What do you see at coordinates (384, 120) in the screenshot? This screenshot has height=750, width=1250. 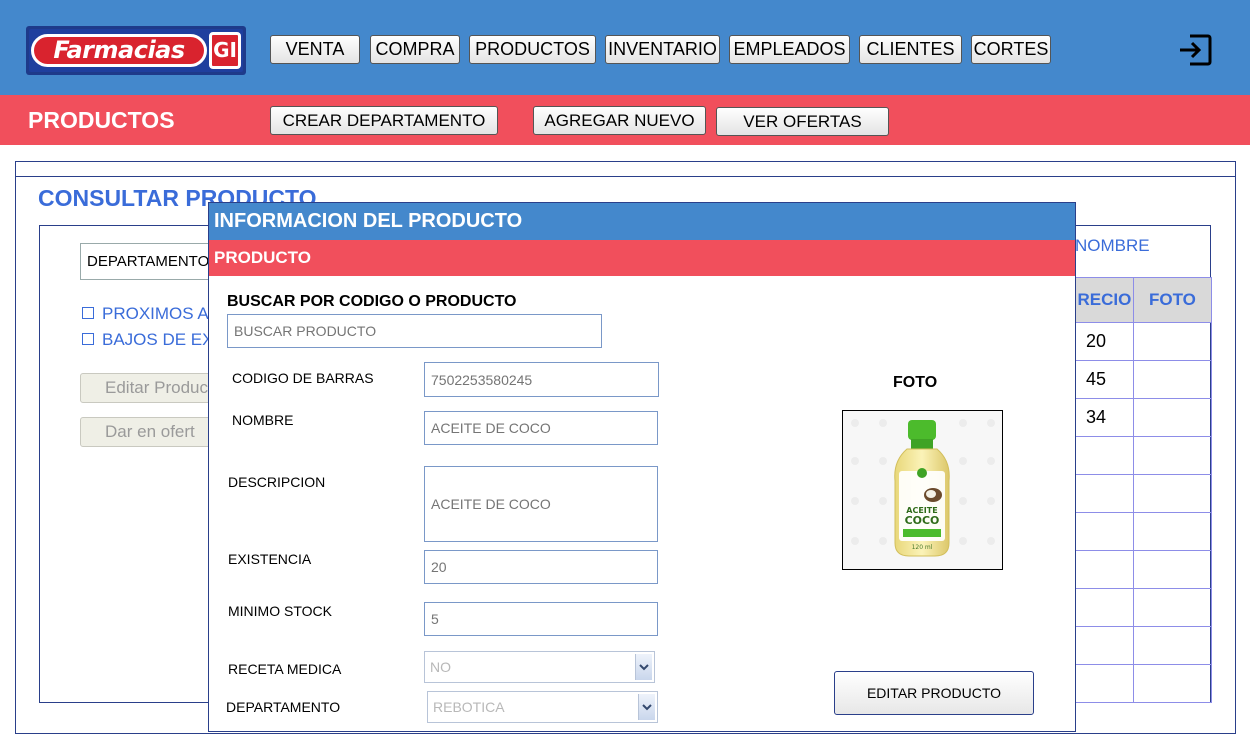 I see `create-department-button: CREAR DEPARTAMENTO` at bounding box center [384, 120].